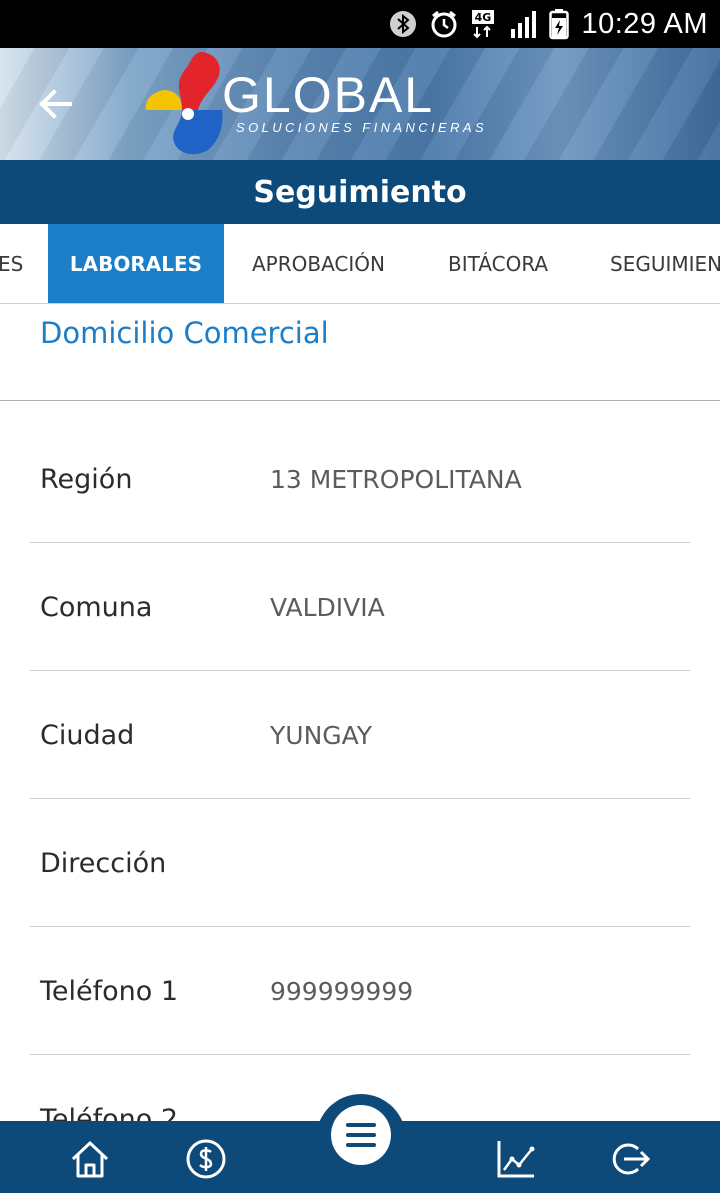  I want to click on global-logo: GLOBAL SOLUCIONES FINANCIERAS, so click(317, 104).